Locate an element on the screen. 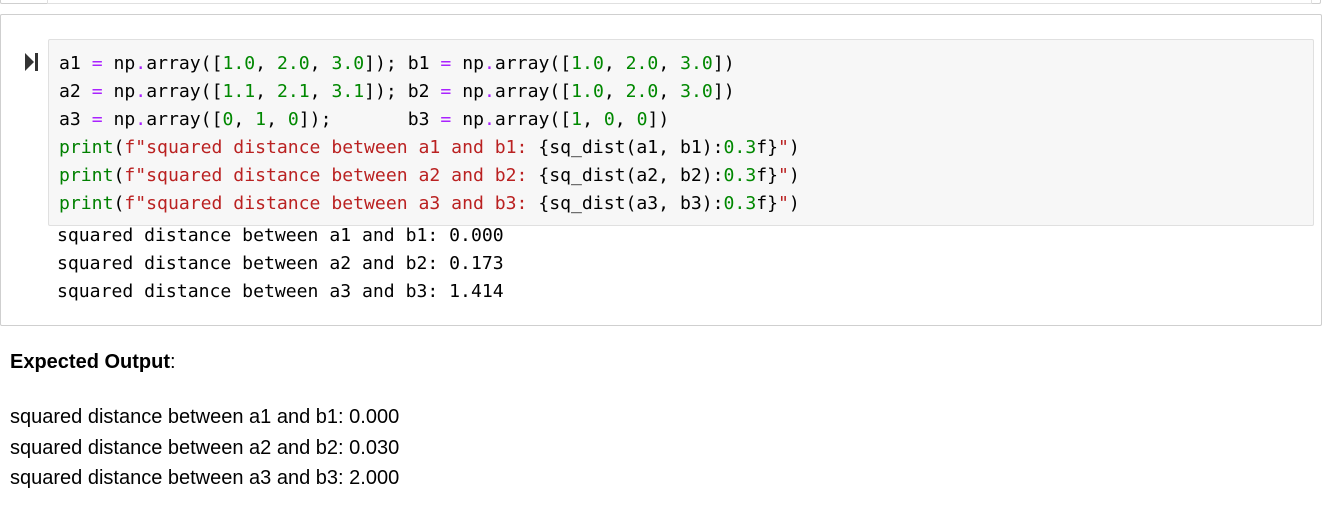 This screenshot has height=514, width=1329. expected-output-heading-colon: : is located at coordinates (173, 362).